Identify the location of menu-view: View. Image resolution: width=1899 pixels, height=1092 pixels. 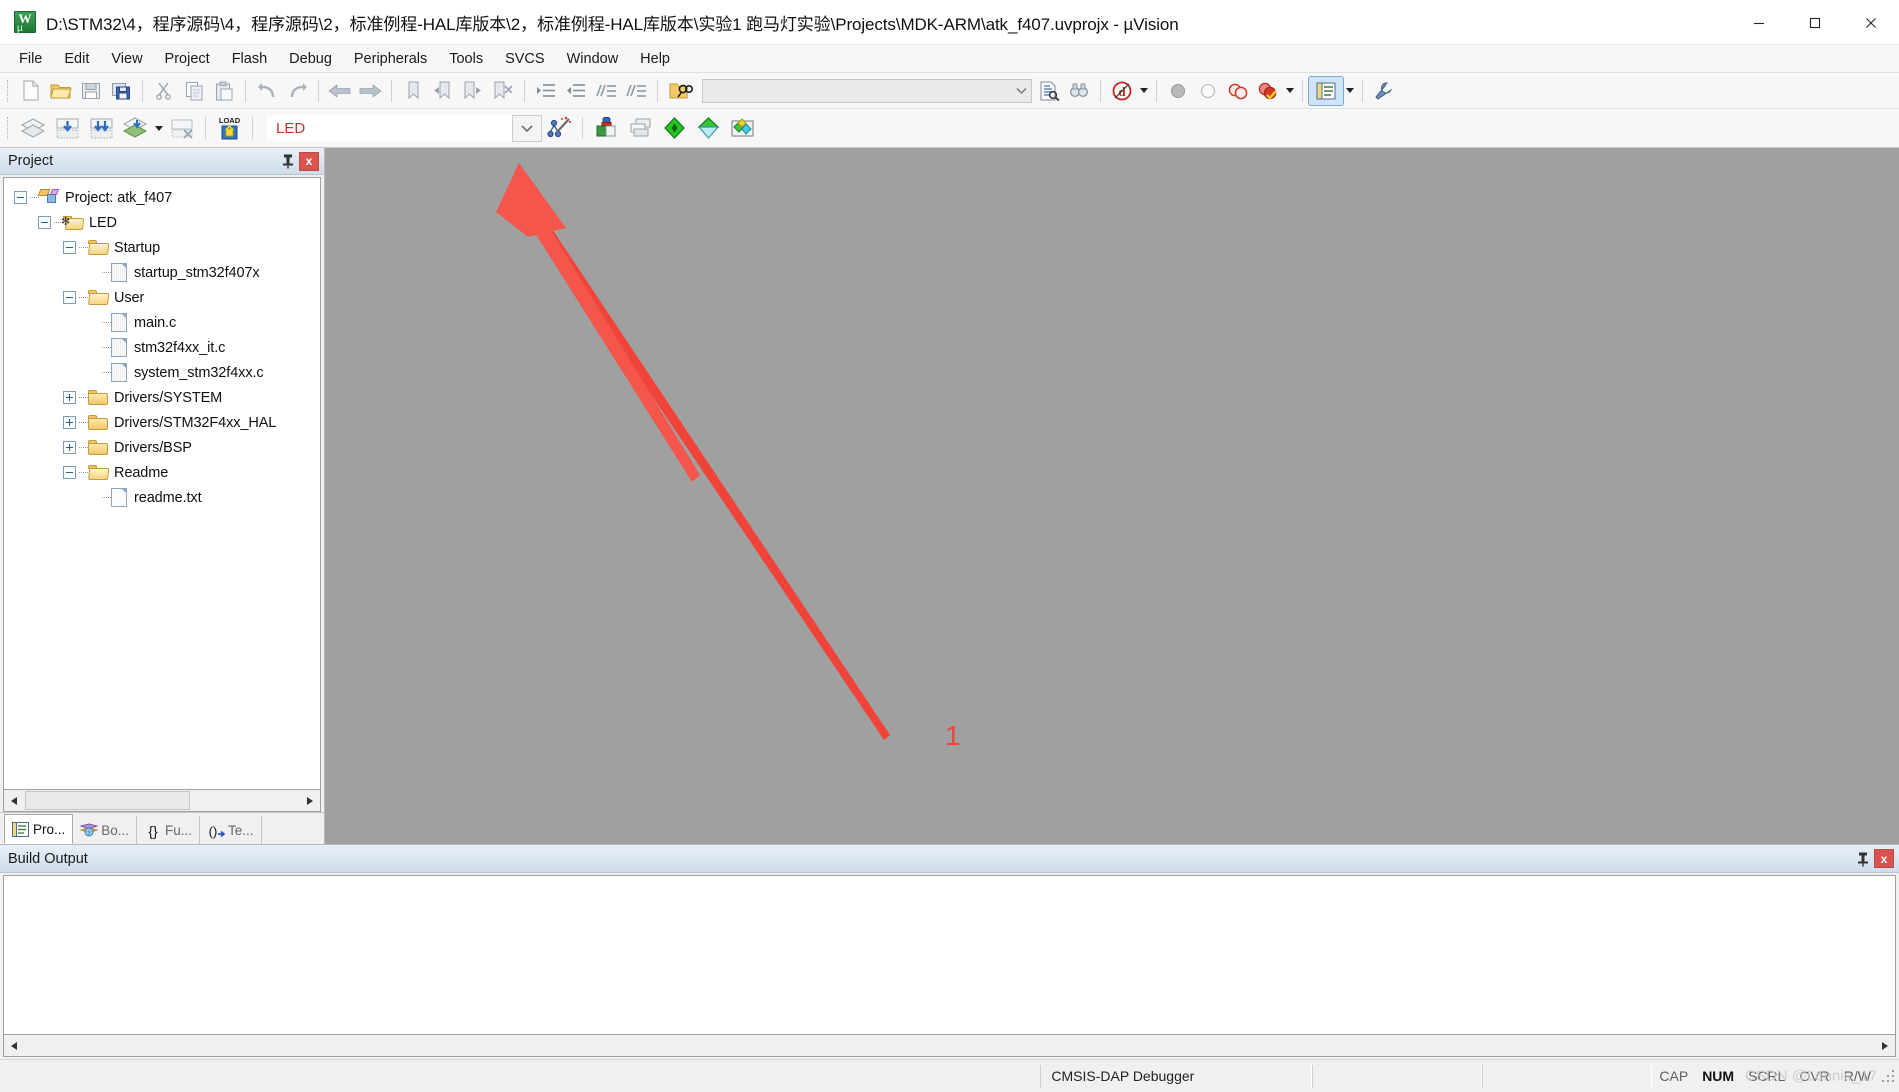
(126, 59).